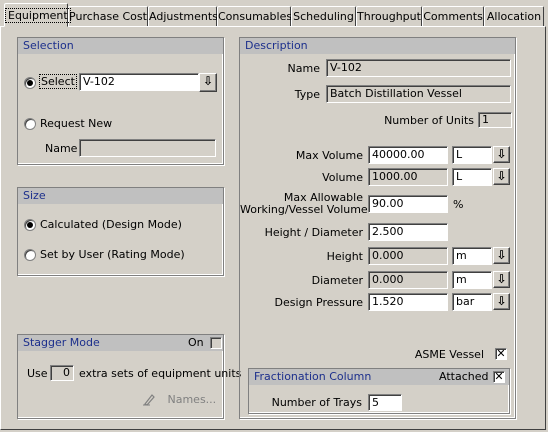 This screenshot has height=432, width=548. I want to click on desc-name-field: V-102, so click(418, 68).